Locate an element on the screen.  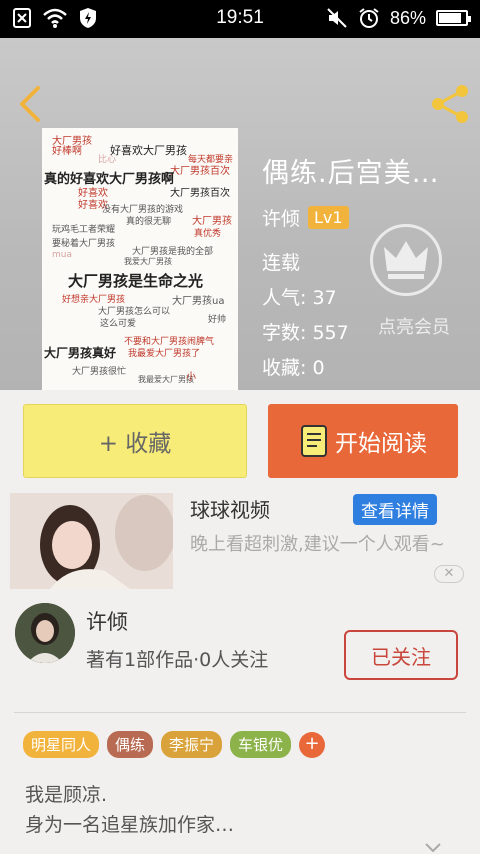
cover-word: 小 is located at coordinates (191, 377).